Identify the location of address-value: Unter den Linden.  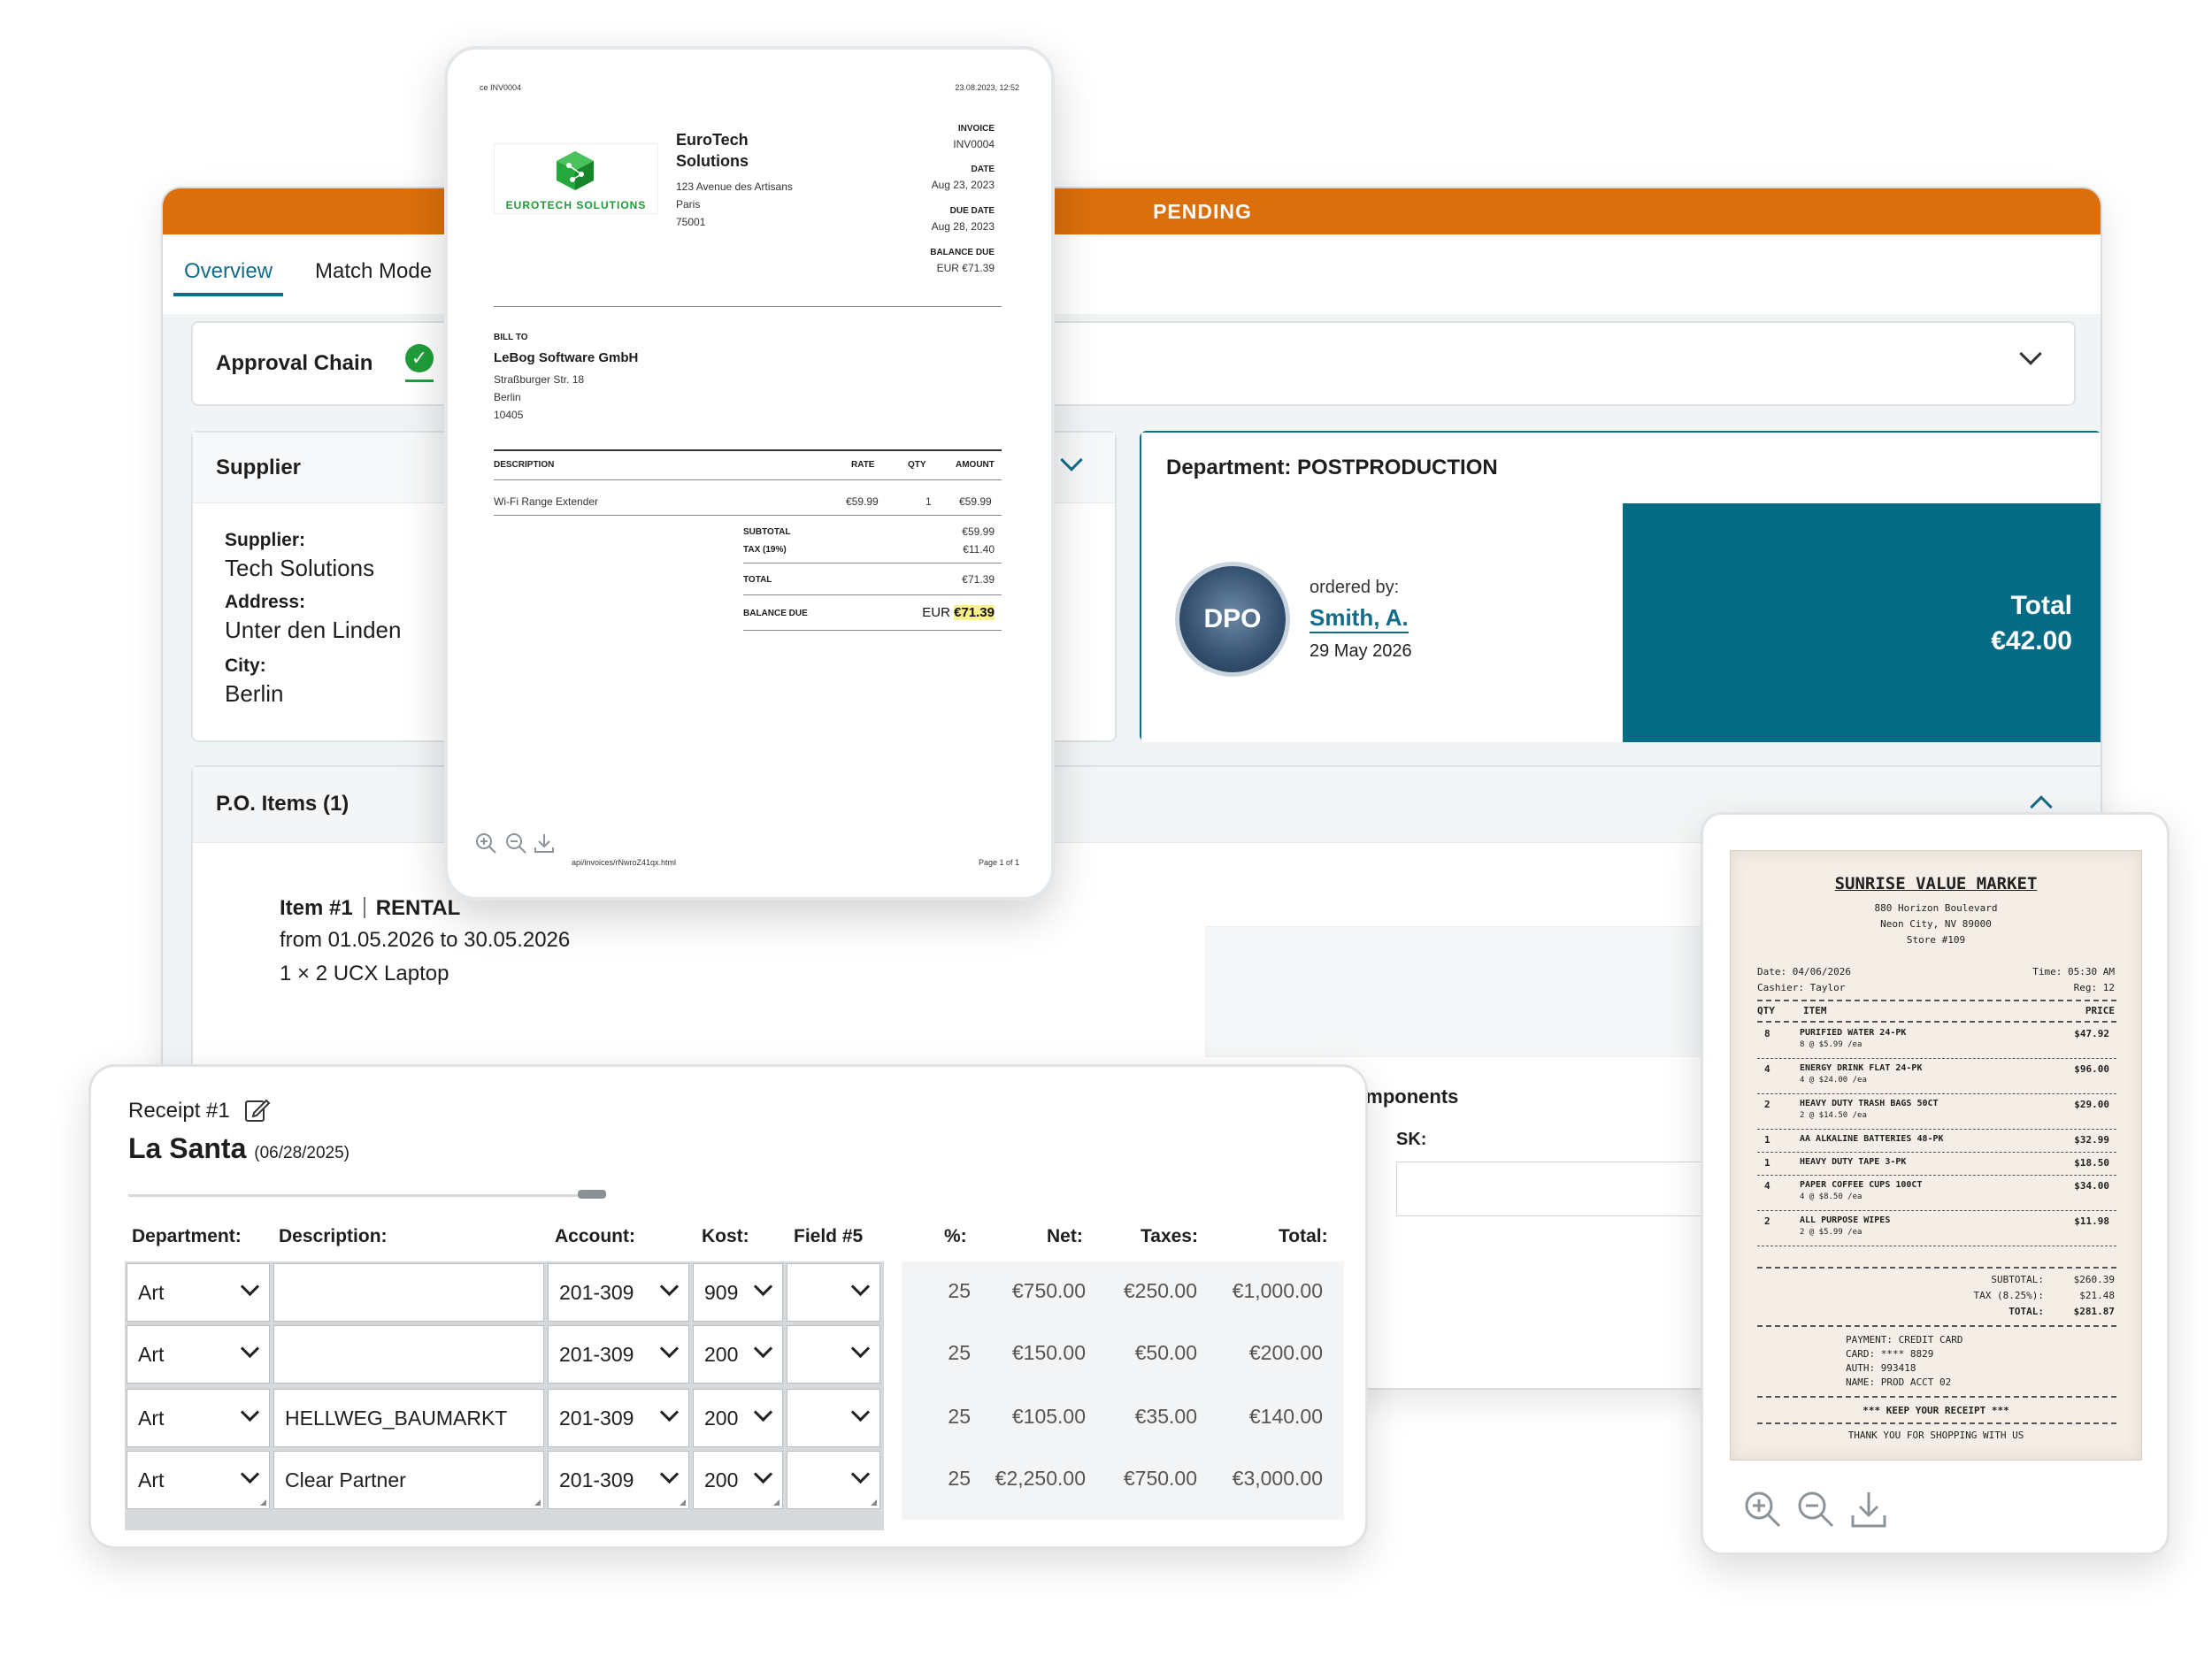
(314, 630).